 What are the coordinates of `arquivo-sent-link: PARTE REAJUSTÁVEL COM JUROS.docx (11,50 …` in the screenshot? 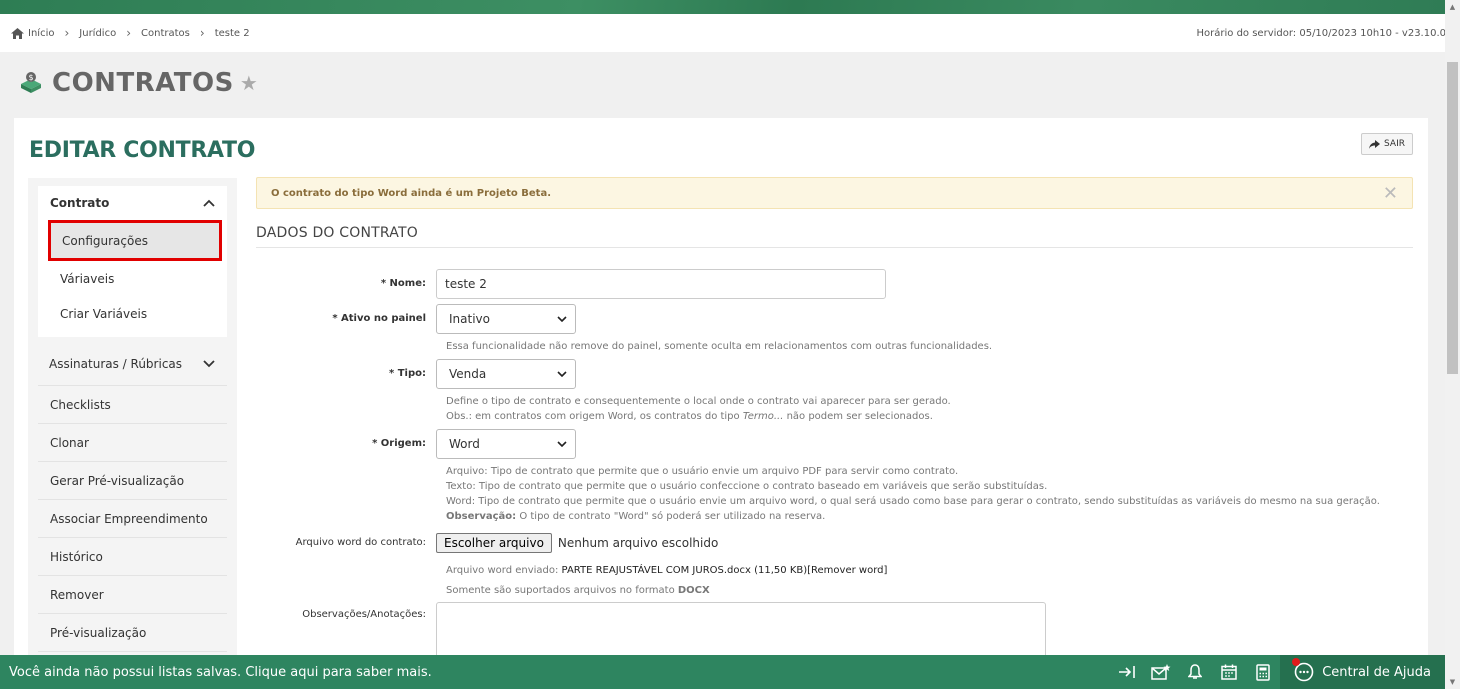 It's located at (725, 570).